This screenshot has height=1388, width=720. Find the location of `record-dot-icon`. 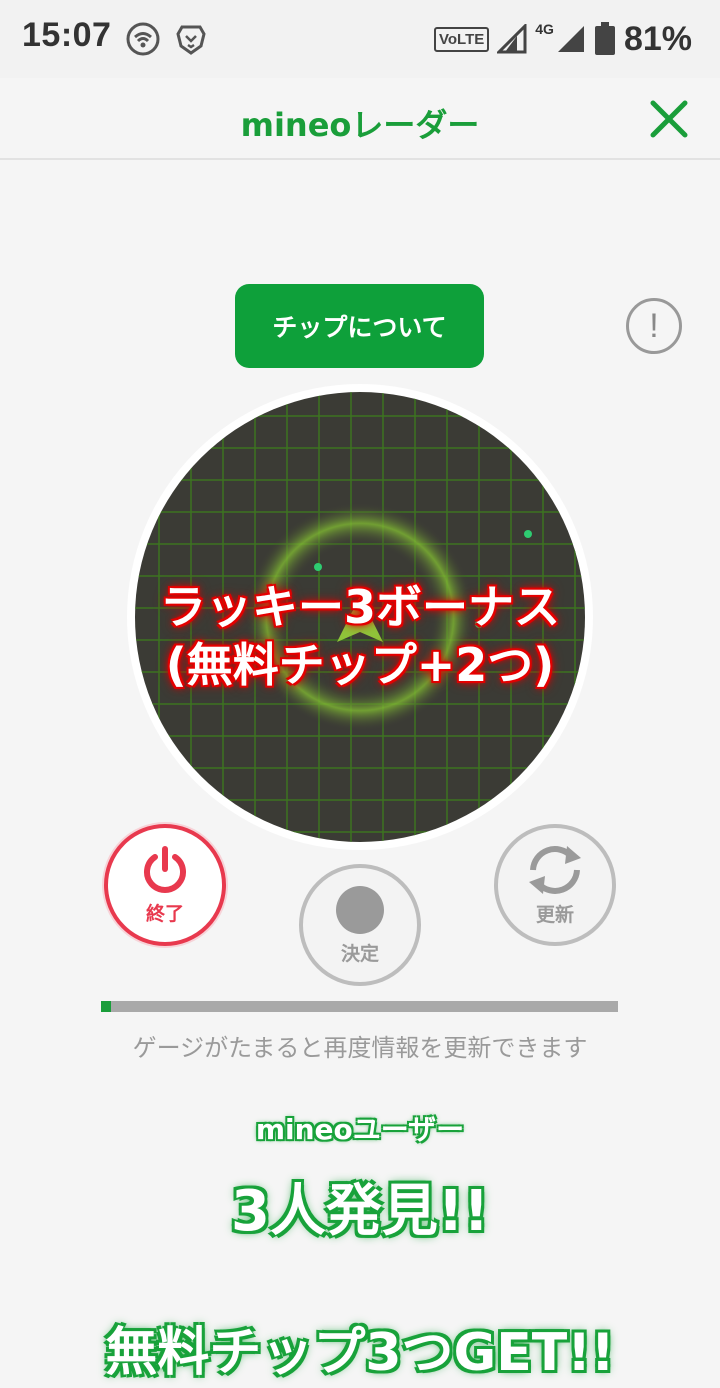

record-dot-icon is located at coordinates (360, 909).